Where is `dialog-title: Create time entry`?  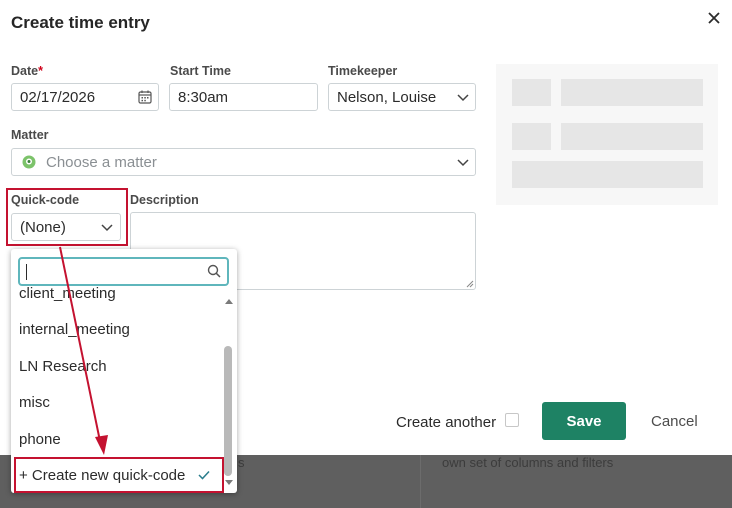 dialog-title: Create time entry is located at coordinates (80, 22).